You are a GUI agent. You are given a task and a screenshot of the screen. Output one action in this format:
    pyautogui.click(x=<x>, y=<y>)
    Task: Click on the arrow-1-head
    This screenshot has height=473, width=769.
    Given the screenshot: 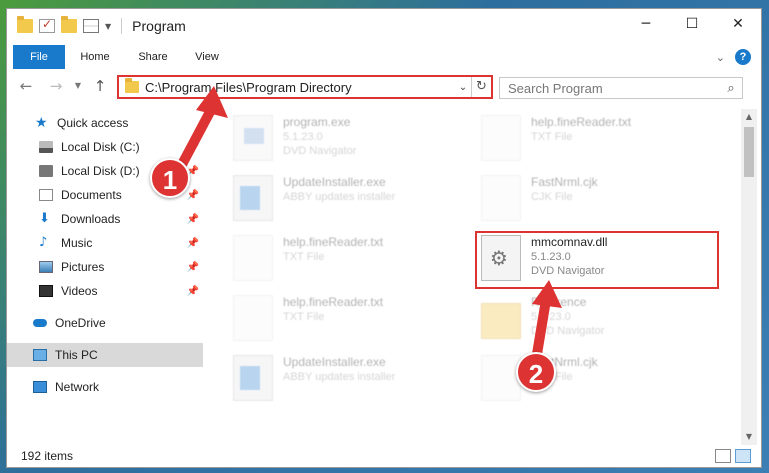 What is the action you would take?
    pyautogui.click(x=212, y=102)
    